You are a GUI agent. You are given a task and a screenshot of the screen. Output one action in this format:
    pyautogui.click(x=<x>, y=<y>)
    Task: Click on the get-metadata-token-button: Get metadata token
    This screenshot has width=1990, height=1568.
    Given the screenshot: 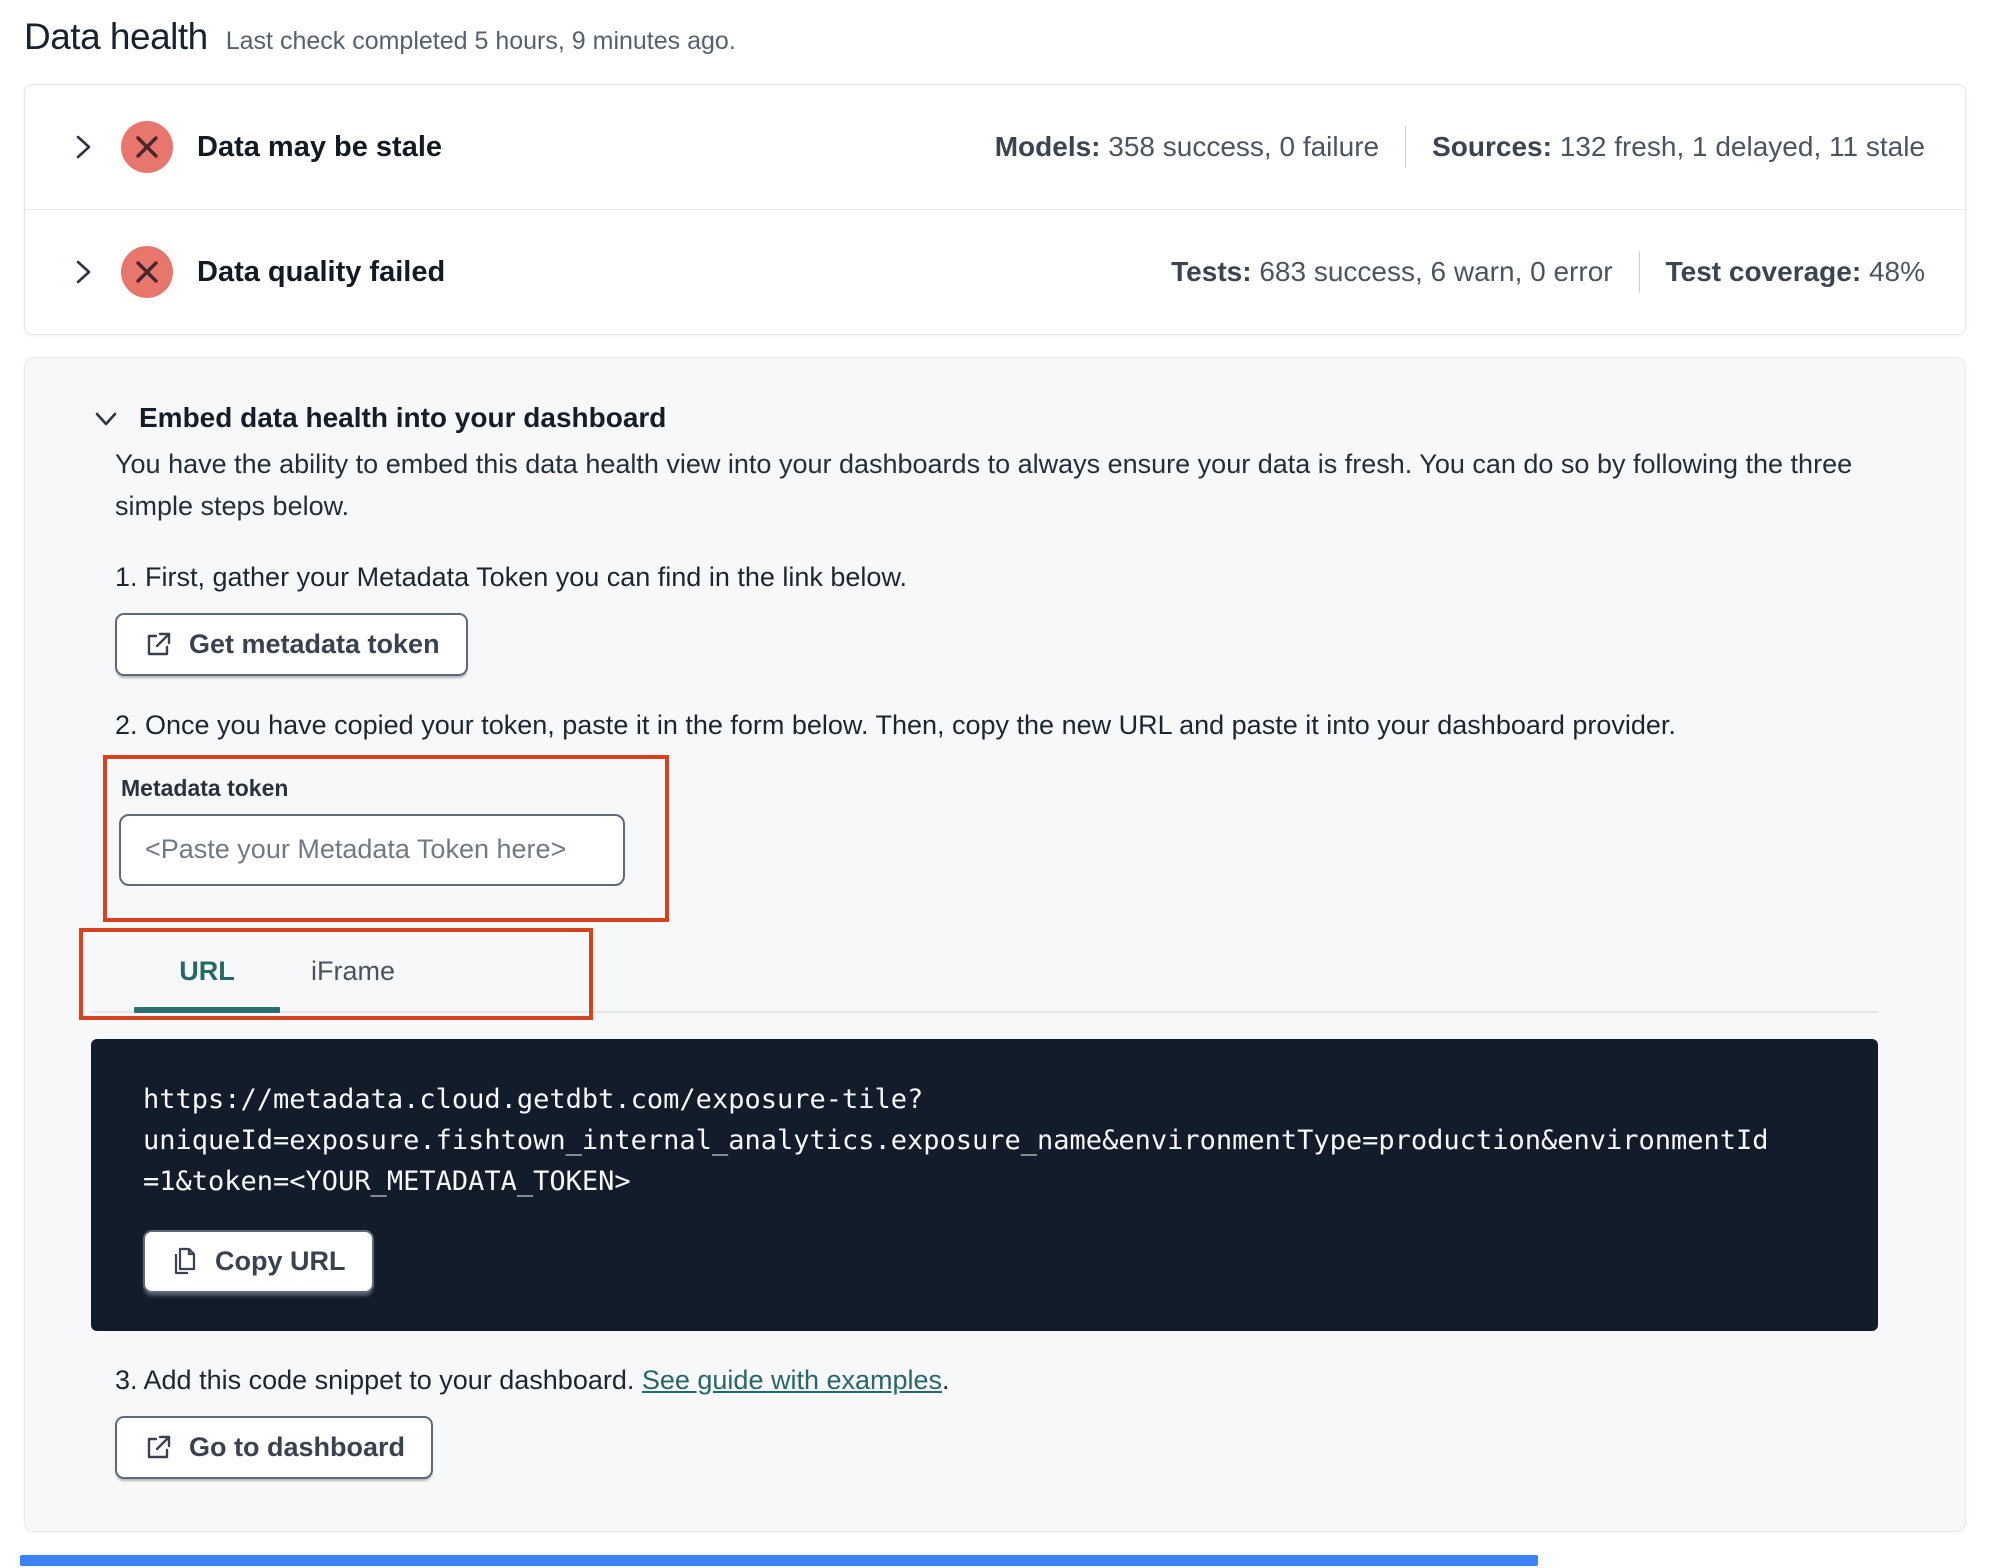 What is the action you would take?
    pyautogui.click(x=291, y=644)
    